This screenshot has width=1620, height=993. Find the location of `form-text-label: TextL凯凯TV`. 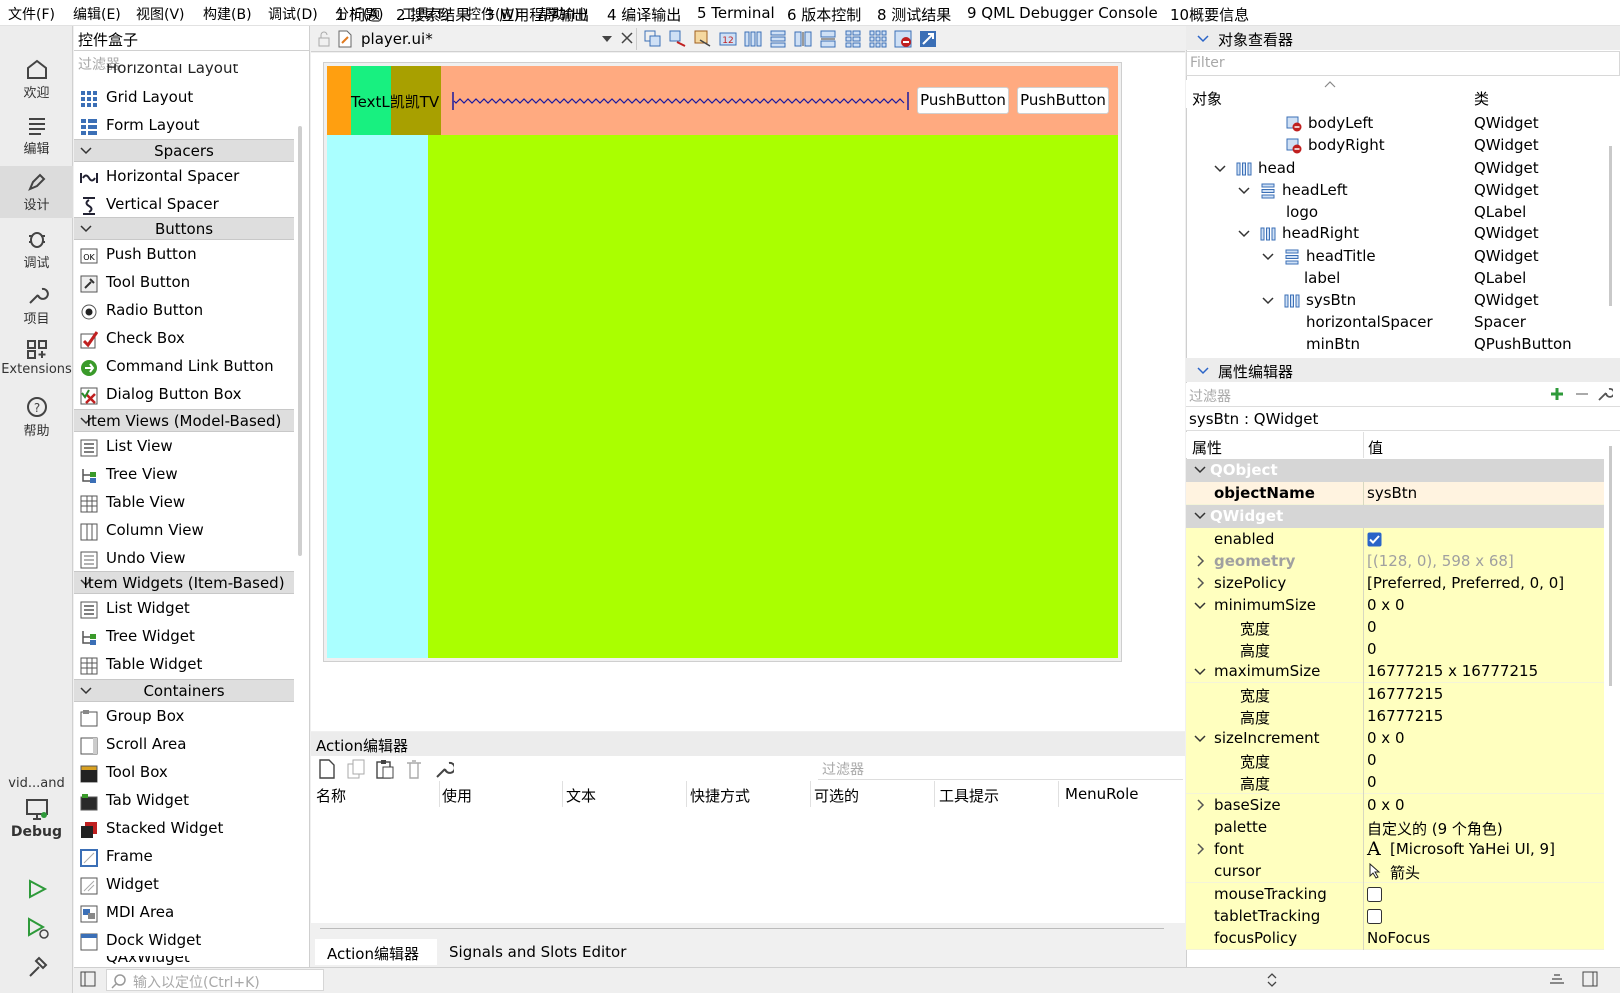

form-text-label: TextL凯凯TV is located at coordinates (395, 101).